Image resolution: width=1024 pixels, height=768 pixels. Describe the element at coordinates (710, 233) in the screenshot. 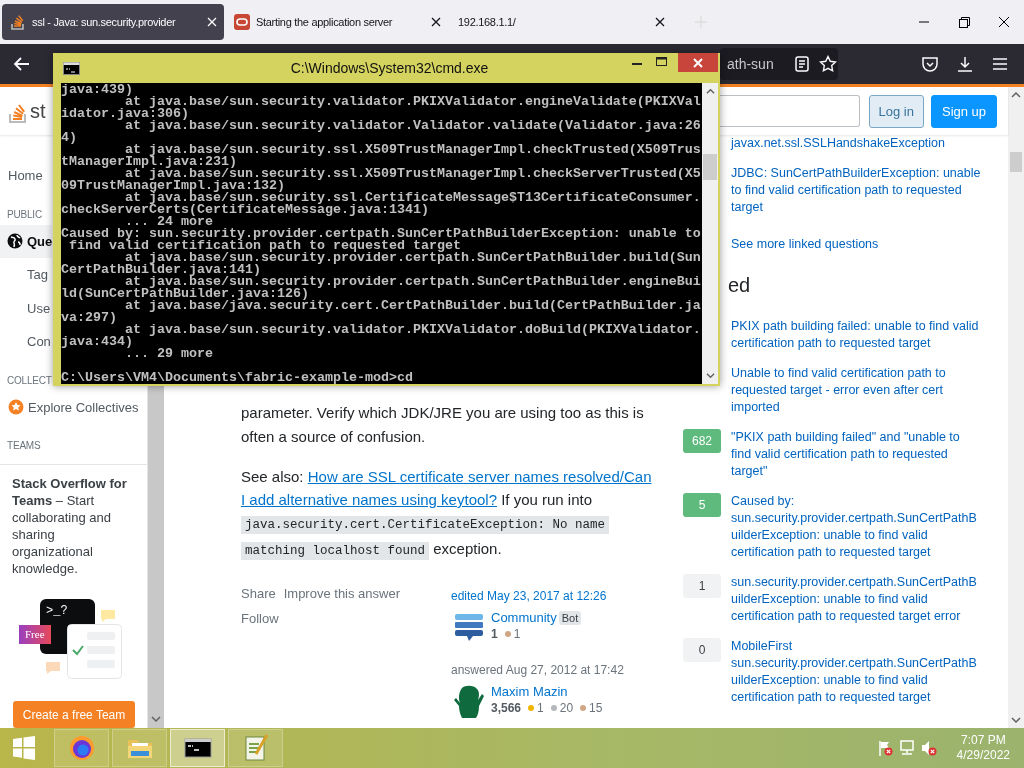

I see `console-scrollbar` at that location.